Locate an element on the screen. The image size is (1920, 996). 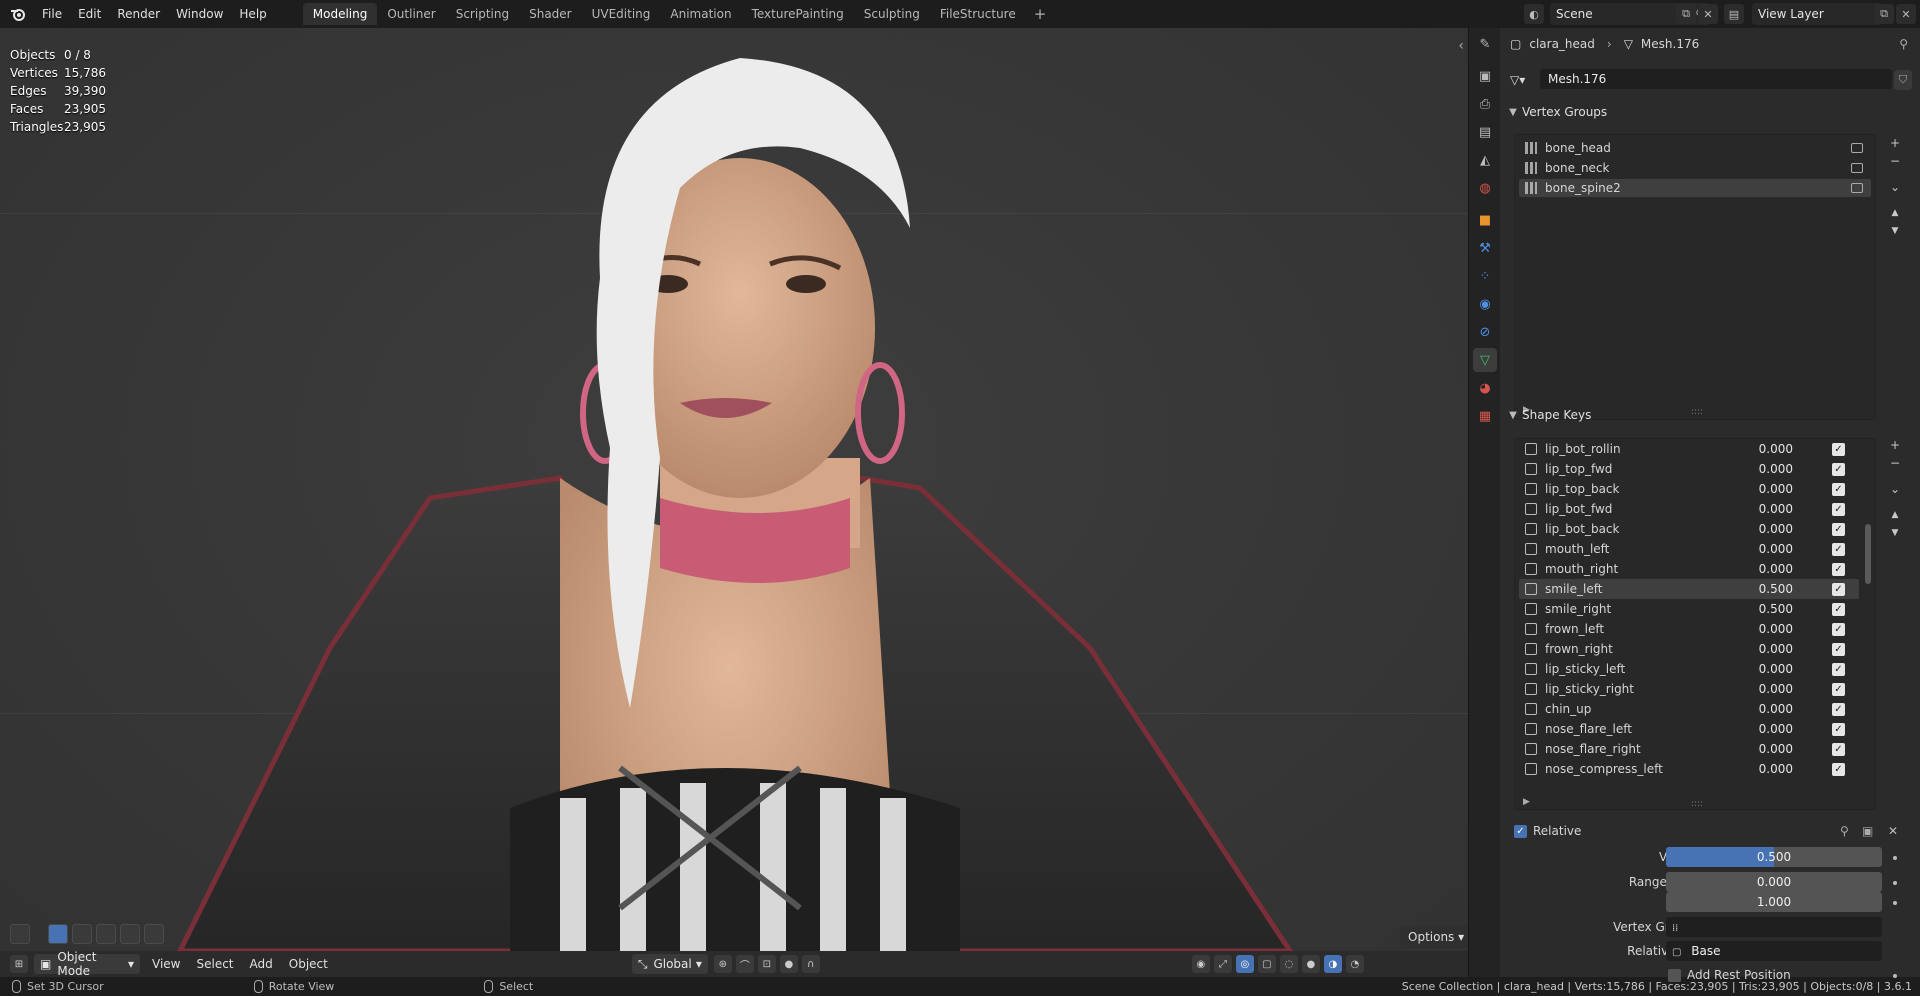
tab-outliner: Outliner is located at coordinates (411, 14).